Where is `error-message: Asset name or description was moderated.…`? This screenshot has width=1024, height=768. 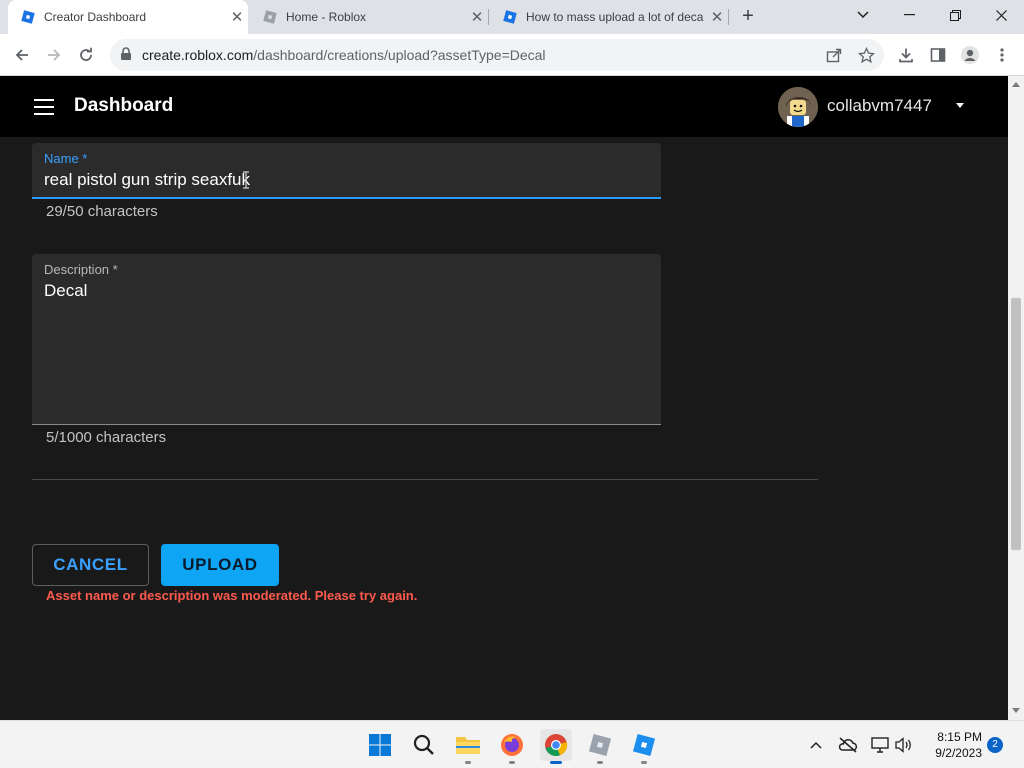
error-message: Asset name or description was moderated.… is located at coordinates (232, 595).